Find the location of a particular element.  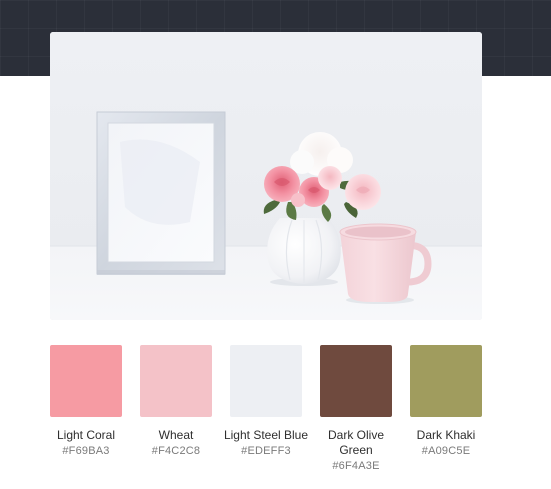

swatch-hex-code: #A09C5E is located at coordinates (446, 451).